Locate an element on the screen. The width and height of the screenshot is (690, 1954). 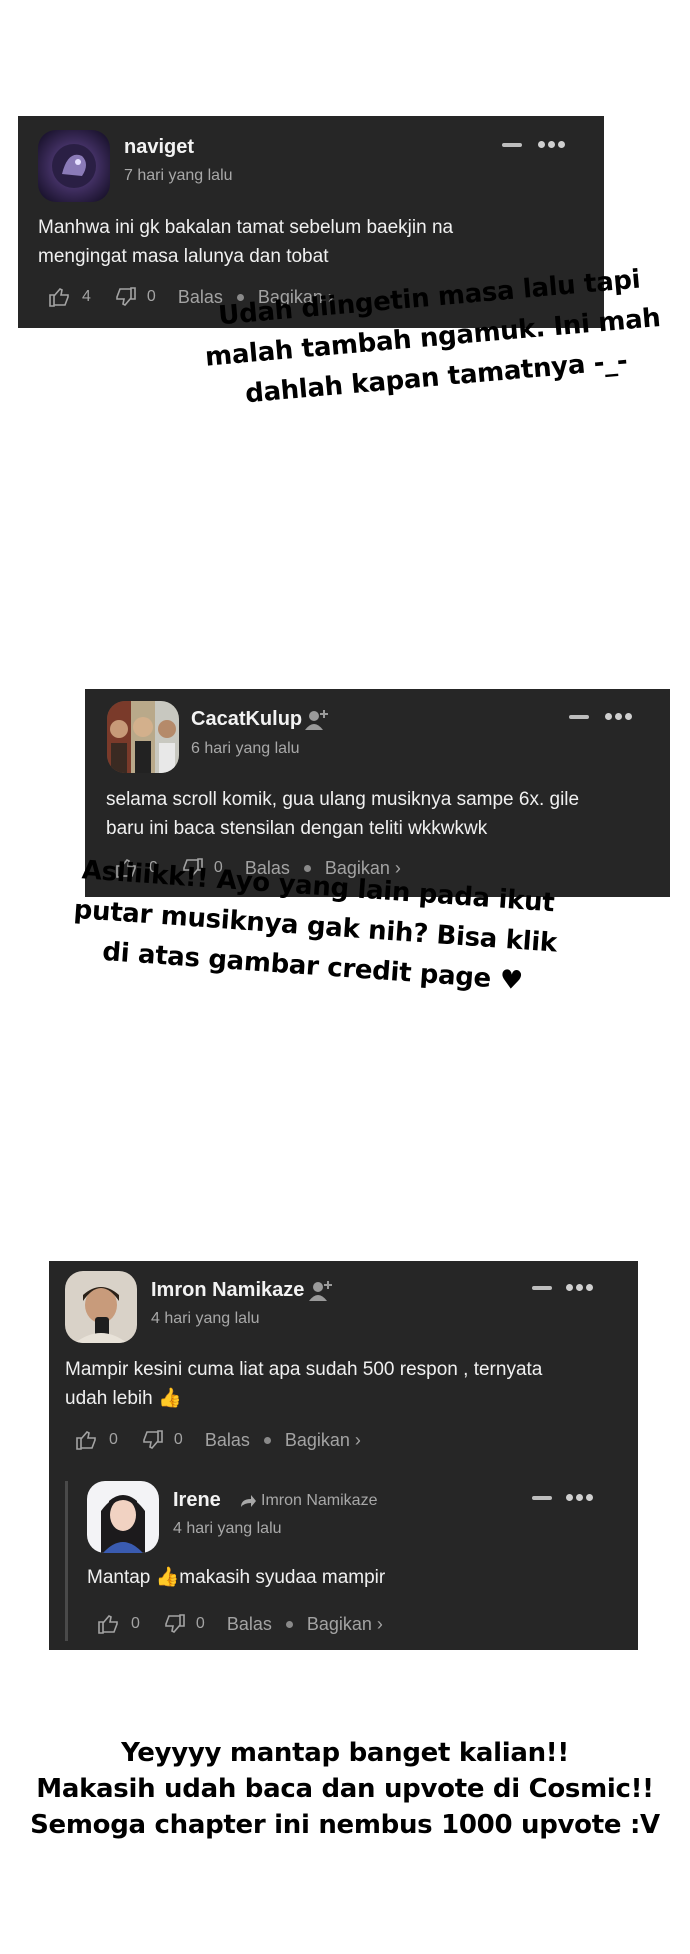
comment-line: mengingat masa lalunya dan tobat is located at coordinates (183, 256).